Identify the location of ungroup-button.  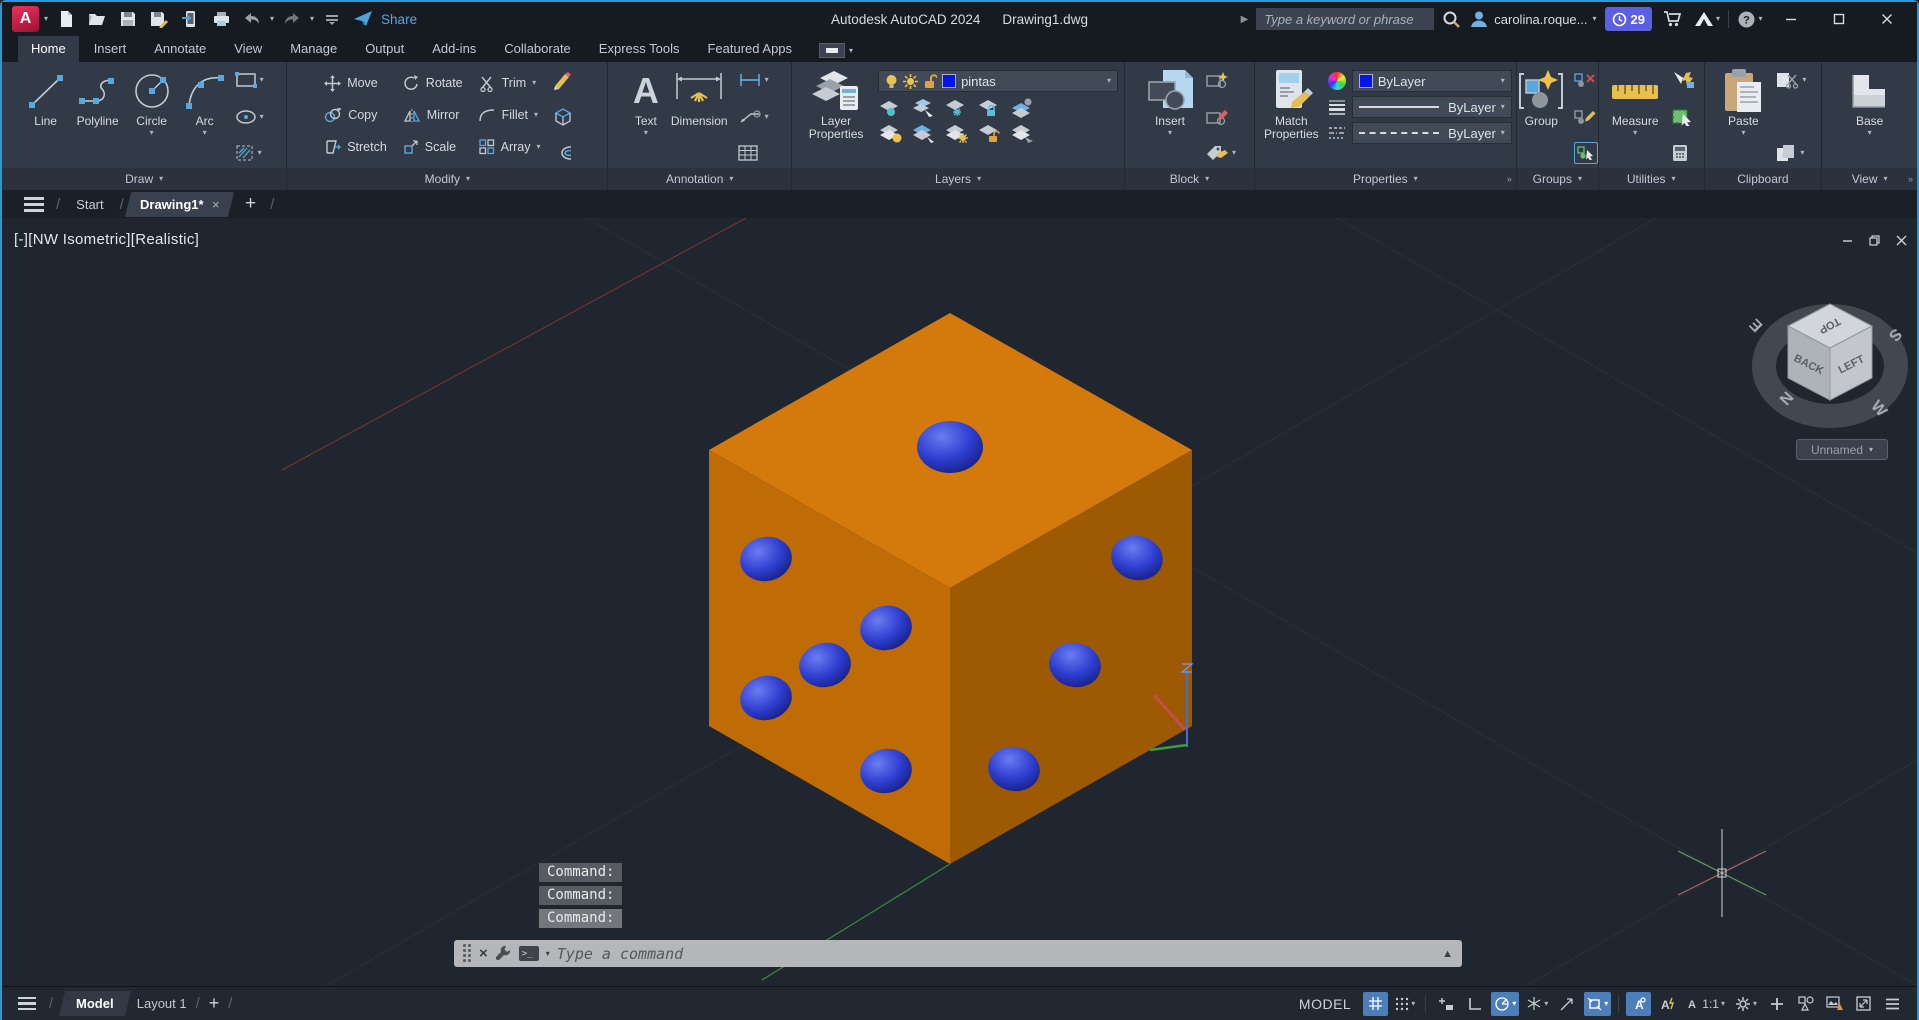
(1586, 80).